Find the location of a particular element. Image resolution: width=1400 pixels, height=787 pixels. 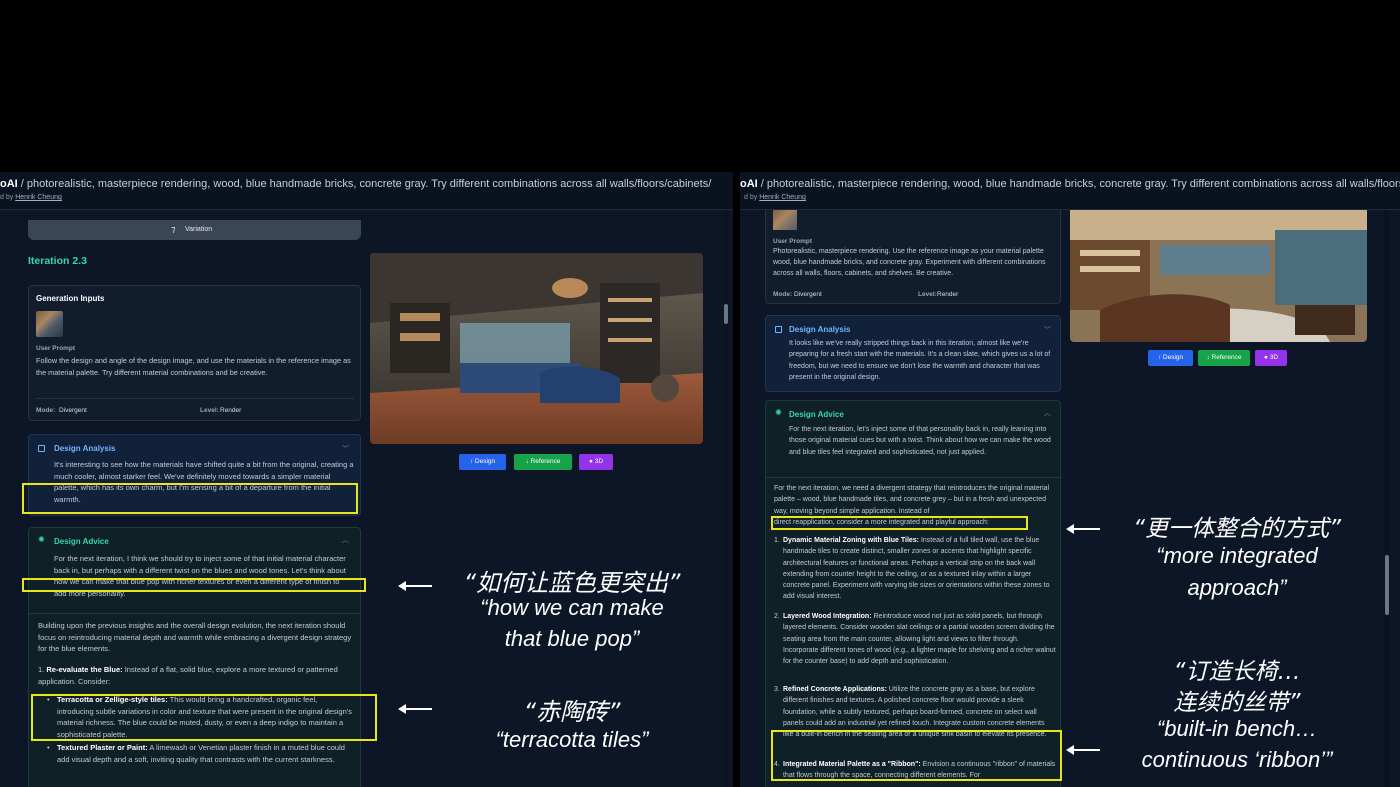

item-number: 3. is located at coordinates (777, 689).